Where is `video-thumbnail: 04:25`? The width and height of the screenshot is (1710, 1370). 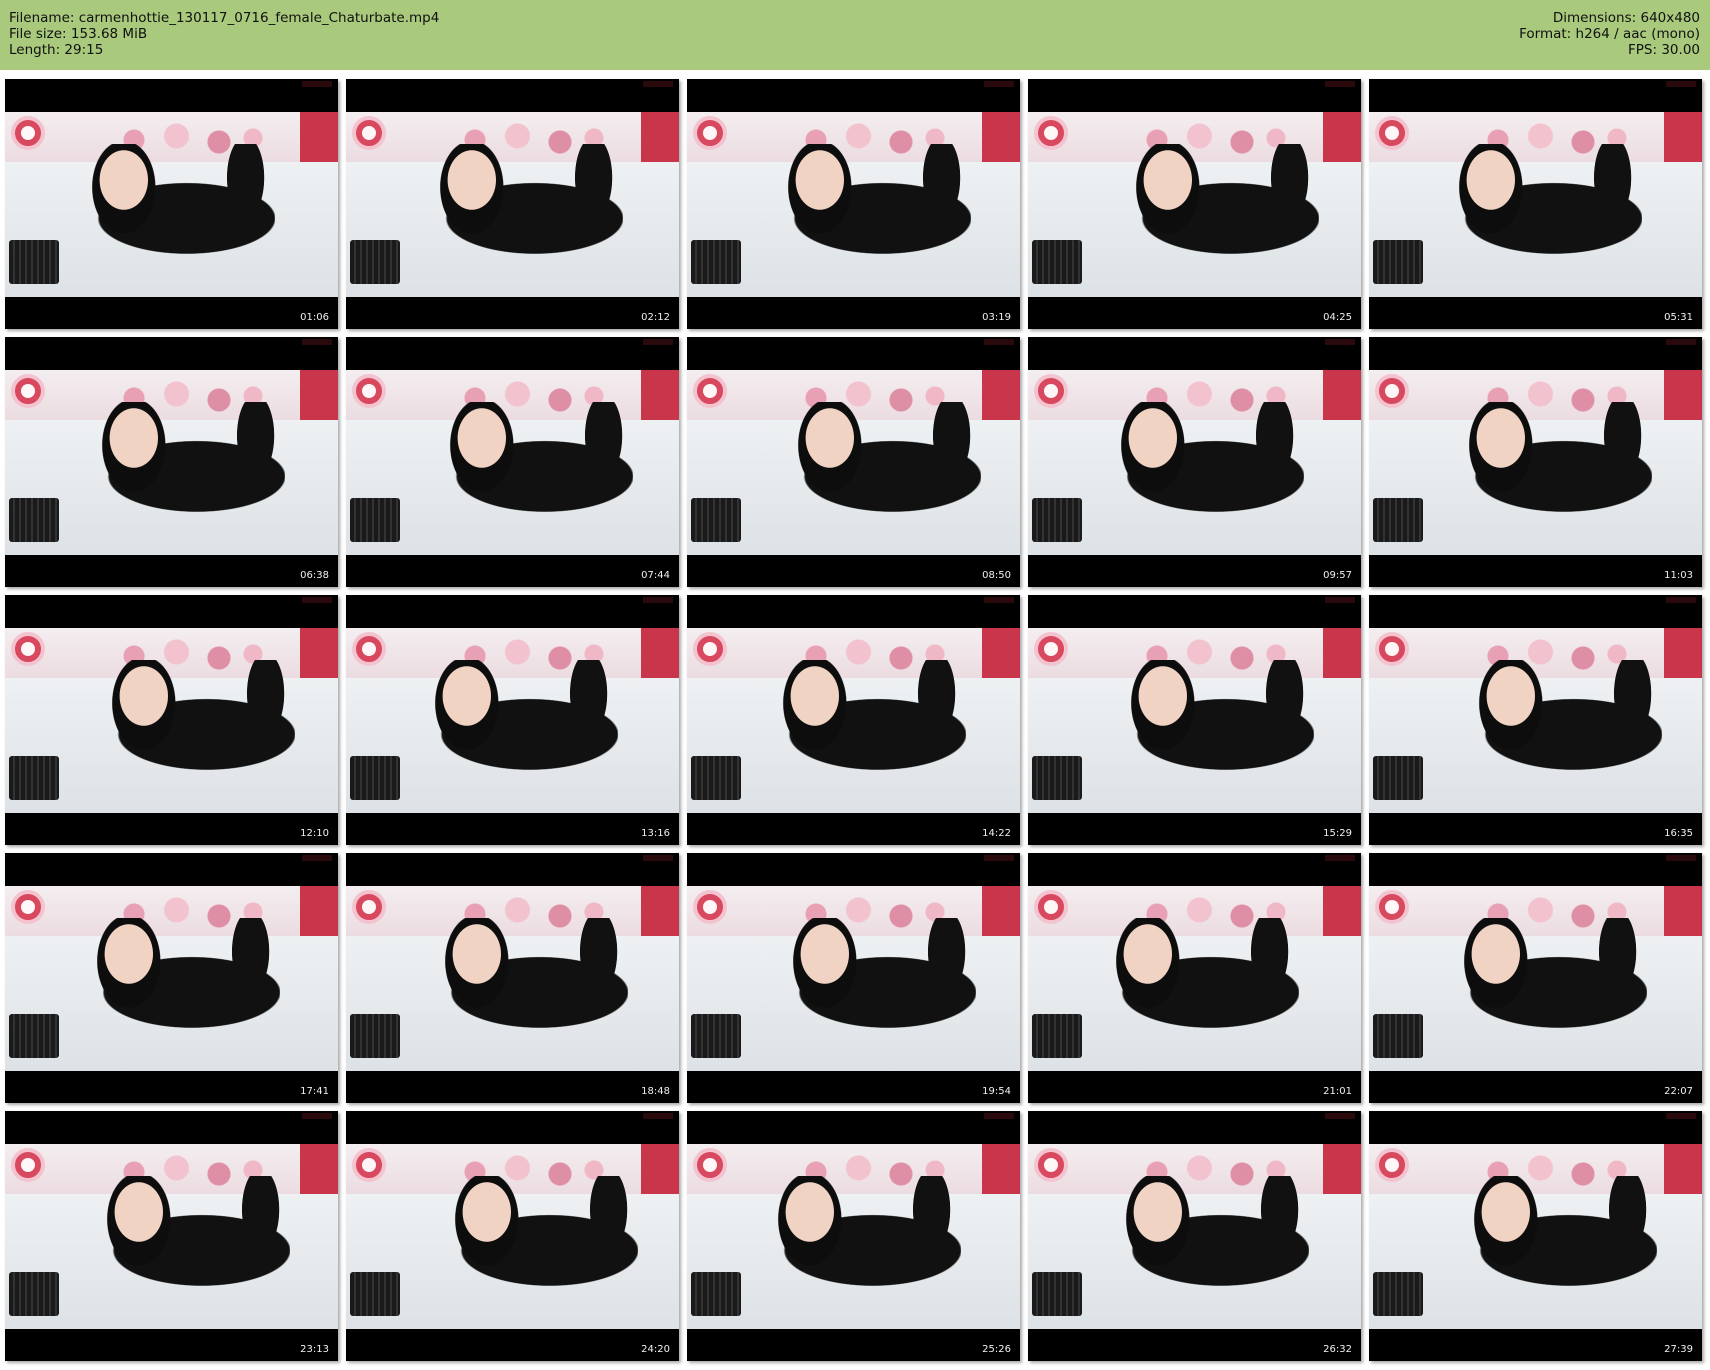
video-thumbnail: 04:25 is located at coordinates (1194, 204).